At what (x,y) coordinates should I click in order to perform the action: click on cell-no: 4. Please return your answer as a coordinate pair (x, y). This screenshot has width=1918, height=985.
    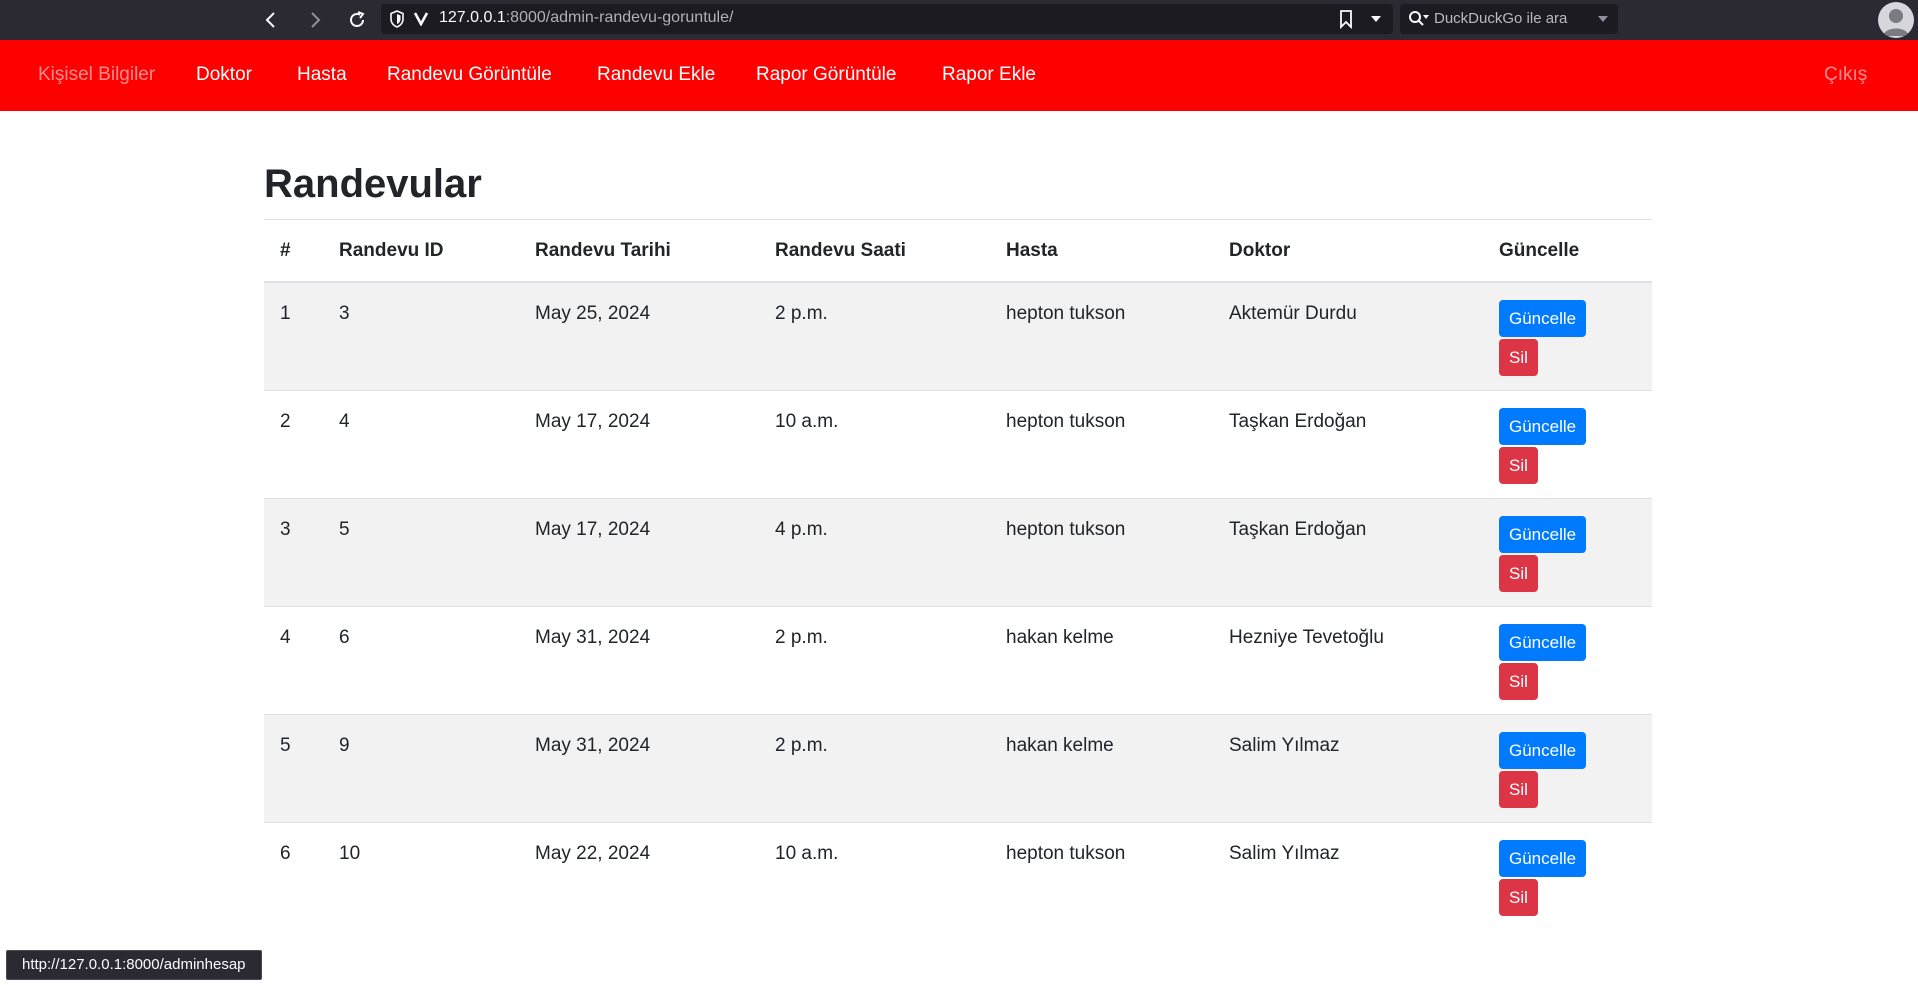
    Looking at the image, I should click on (293, 659).